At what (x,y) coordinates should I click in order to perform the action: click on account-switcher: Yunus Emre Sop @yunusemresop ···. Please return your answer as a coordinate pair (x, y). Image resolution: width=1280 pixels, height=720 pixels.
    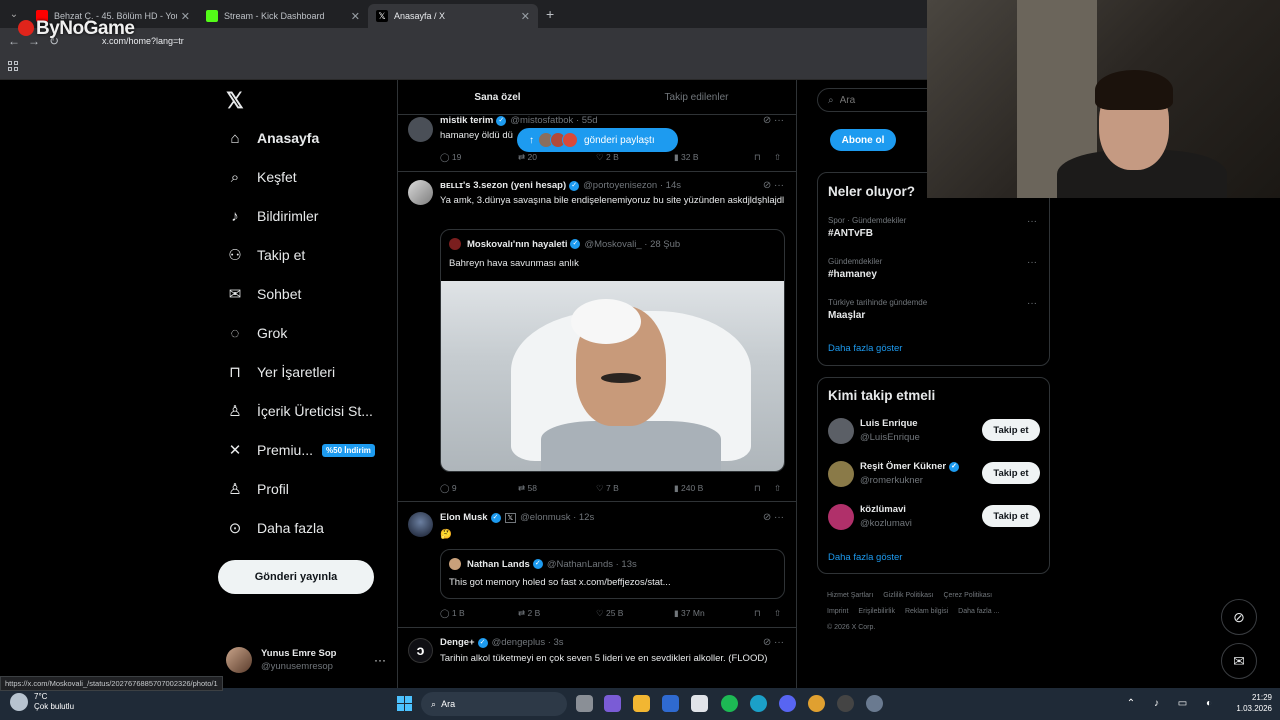
    Looking at the image, I should click on (306, 660).